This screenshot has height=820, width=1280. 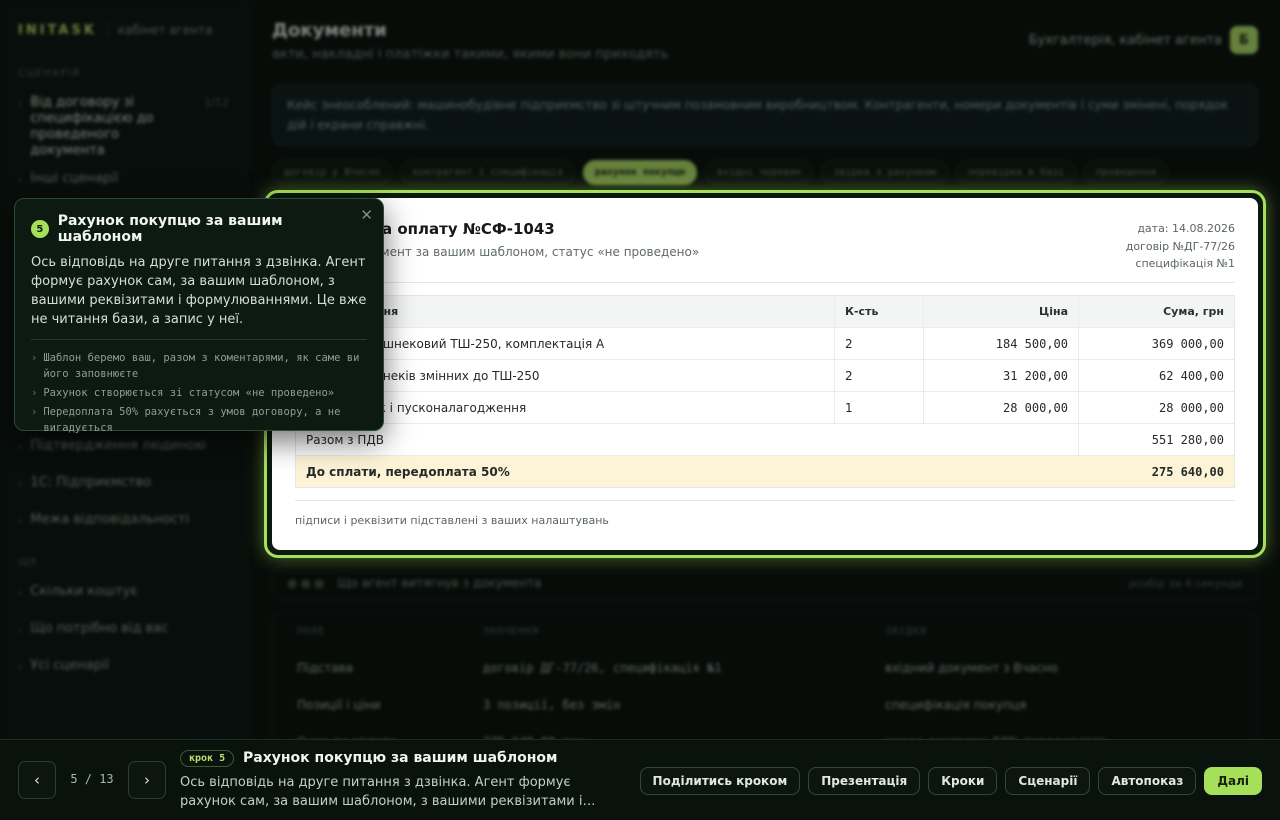 What do you see at coordinates (879, 407) in the screenshot?
I see `cell-qty: 1` at bounding box center [879, 407].